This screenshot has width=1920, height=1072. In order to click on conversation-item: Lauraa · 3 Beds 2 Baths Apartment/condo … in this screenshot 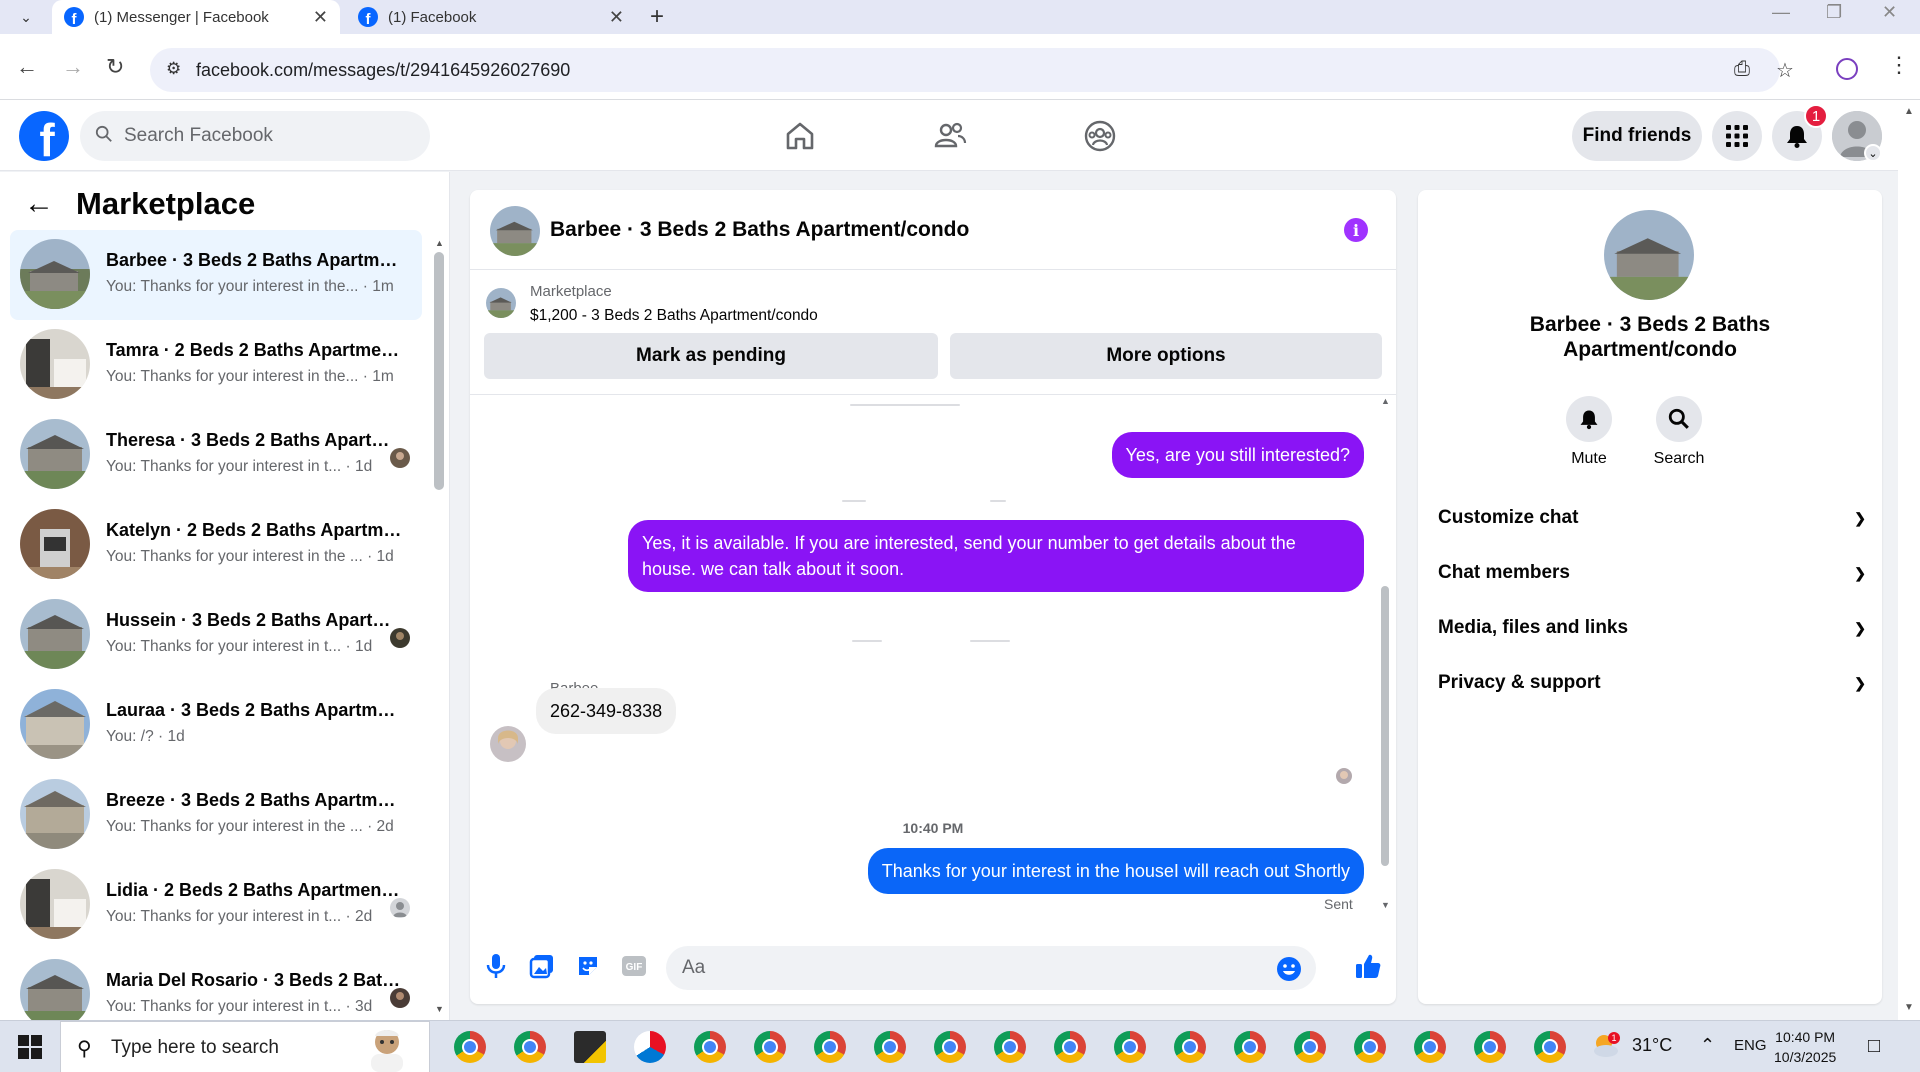, I will do `click(216, 725)`.